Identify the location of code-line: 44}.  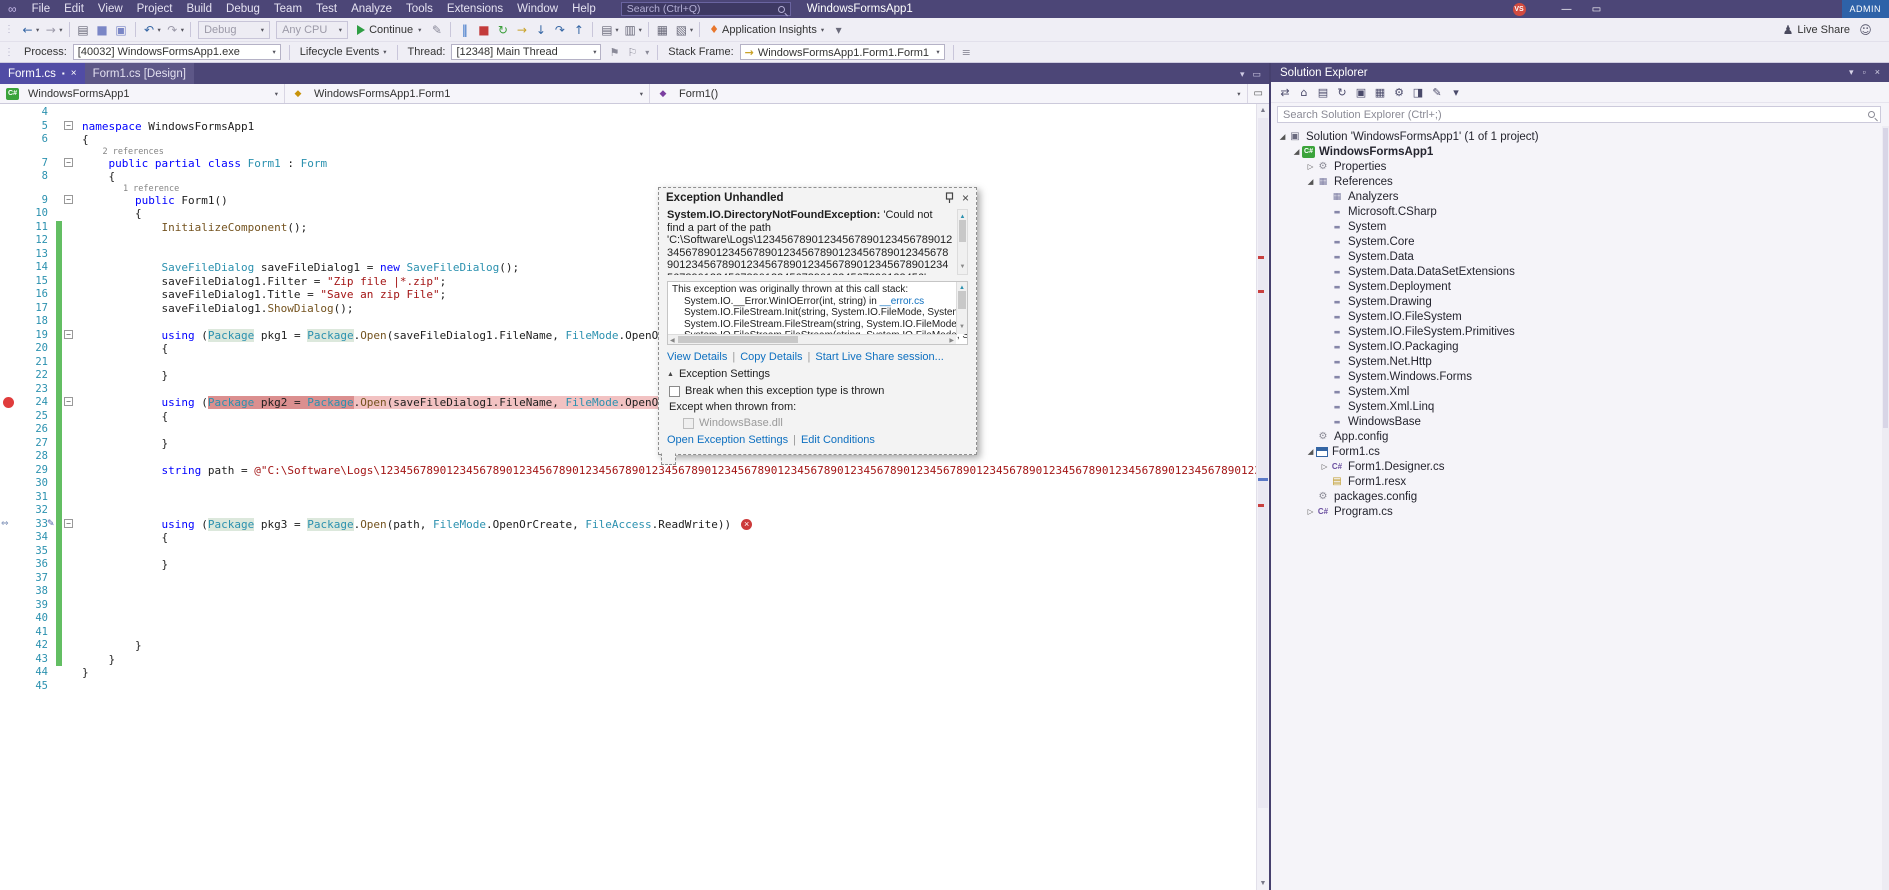
(628, 673).